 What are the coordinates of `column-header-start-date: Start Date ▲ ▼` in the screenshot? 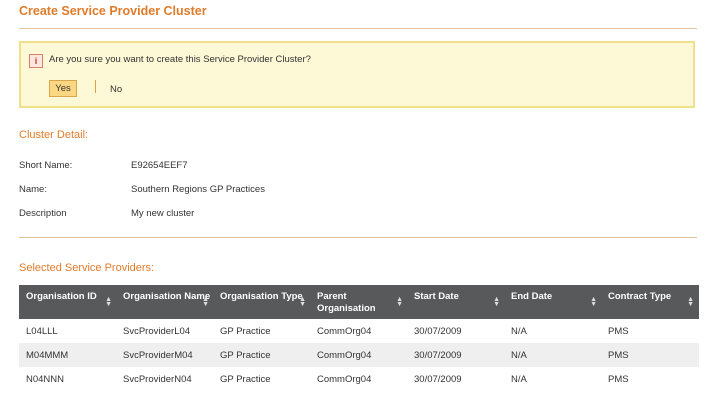 It's located at (455, 302).